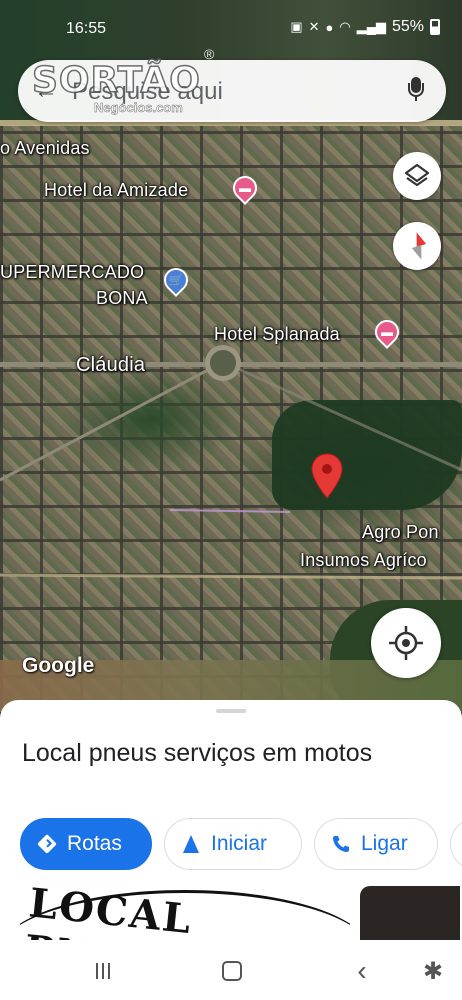  Describe the element at coordinates (222, 92) in the screenshot. I see `search-input` at that location.